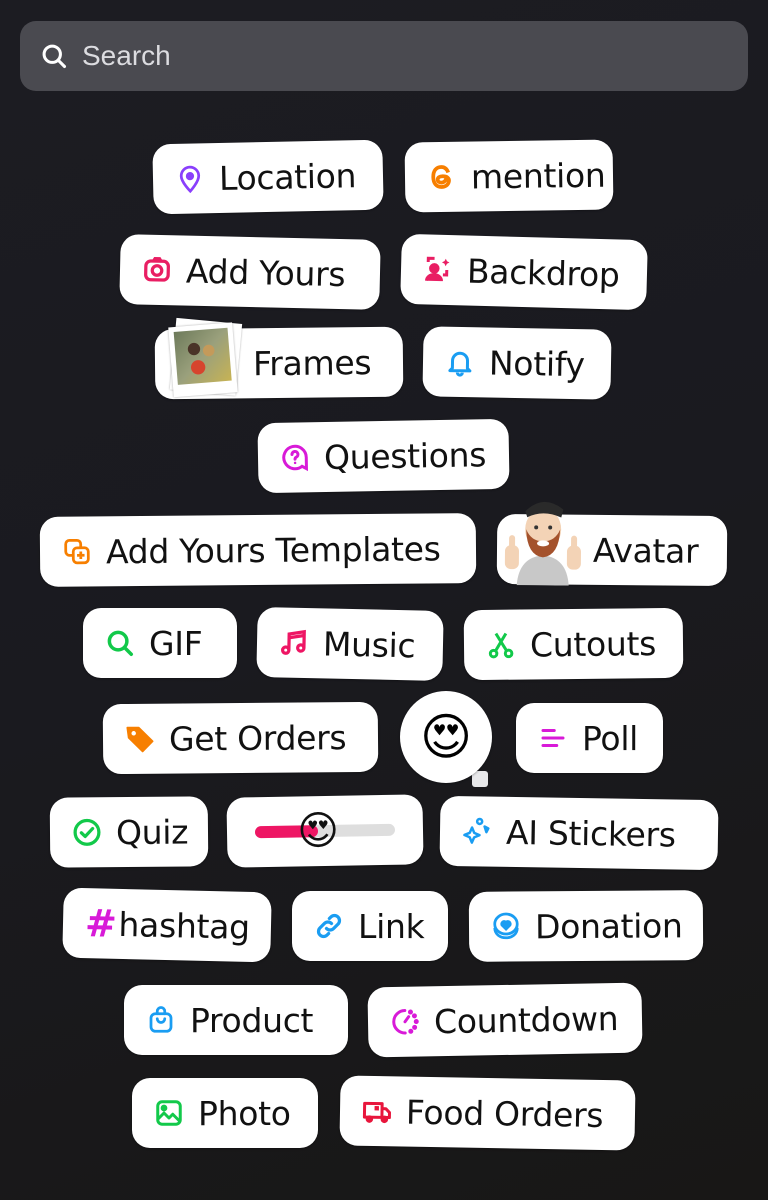 The width and height of the screenshot is (768, 1200). Describe the element at coordinates (257, 738) in the screenshot. I see `sticker-label: Get Orders` at that location.